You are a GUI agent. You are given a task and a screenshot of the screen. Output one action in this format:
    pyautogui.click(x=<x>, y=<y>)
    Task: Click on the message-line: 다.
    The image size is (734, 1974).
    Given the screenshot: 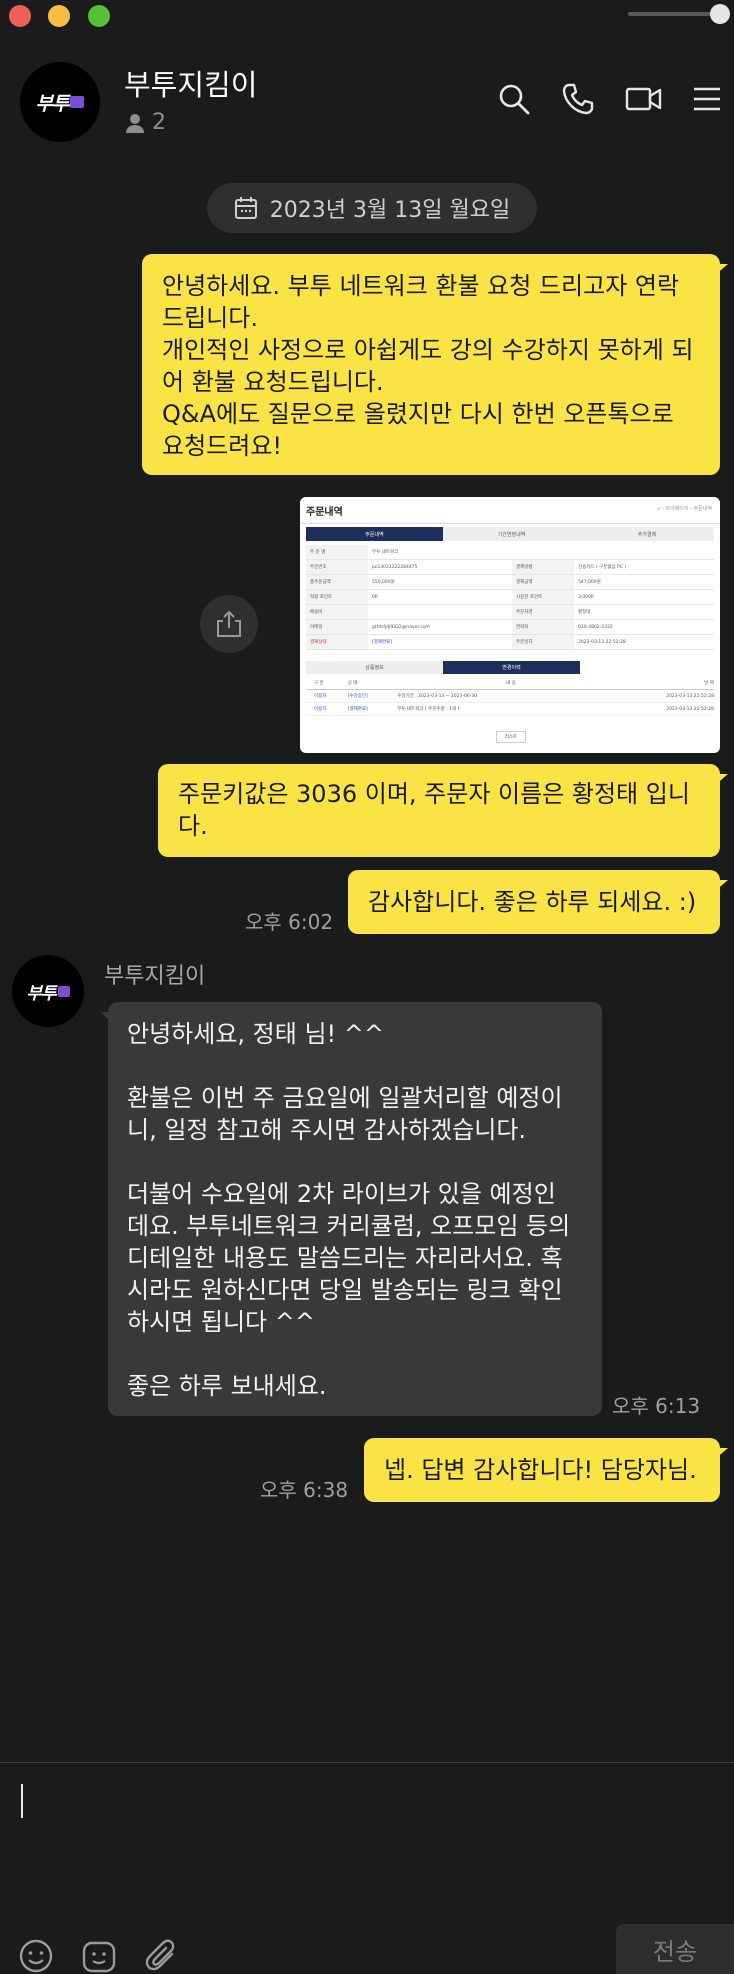 What is the action you would take?
    pyautogui.click(x=193, y=826)
    